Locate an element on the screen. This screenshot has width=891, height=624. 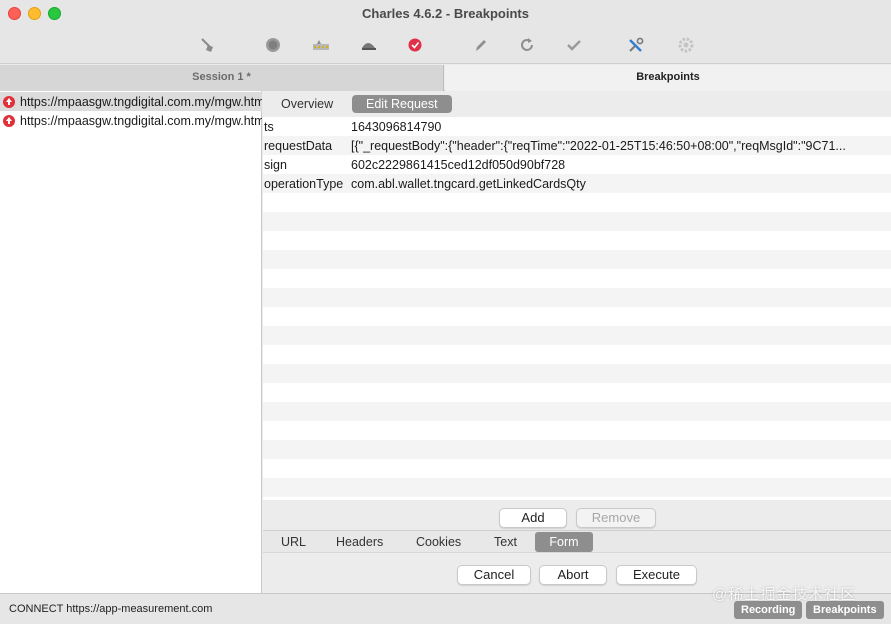
form-key: requestData is located at coordinates (307, 146).